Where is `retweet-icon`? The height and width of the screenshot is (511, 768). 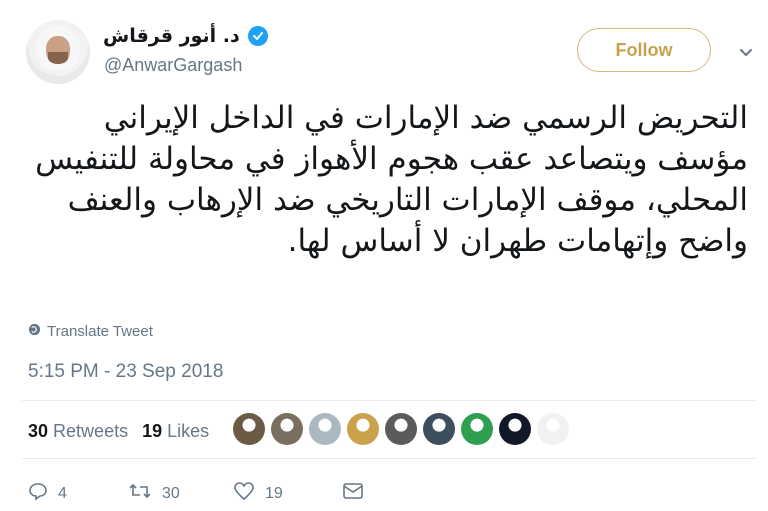
retweet-icon is located at coordinates (140, 493).